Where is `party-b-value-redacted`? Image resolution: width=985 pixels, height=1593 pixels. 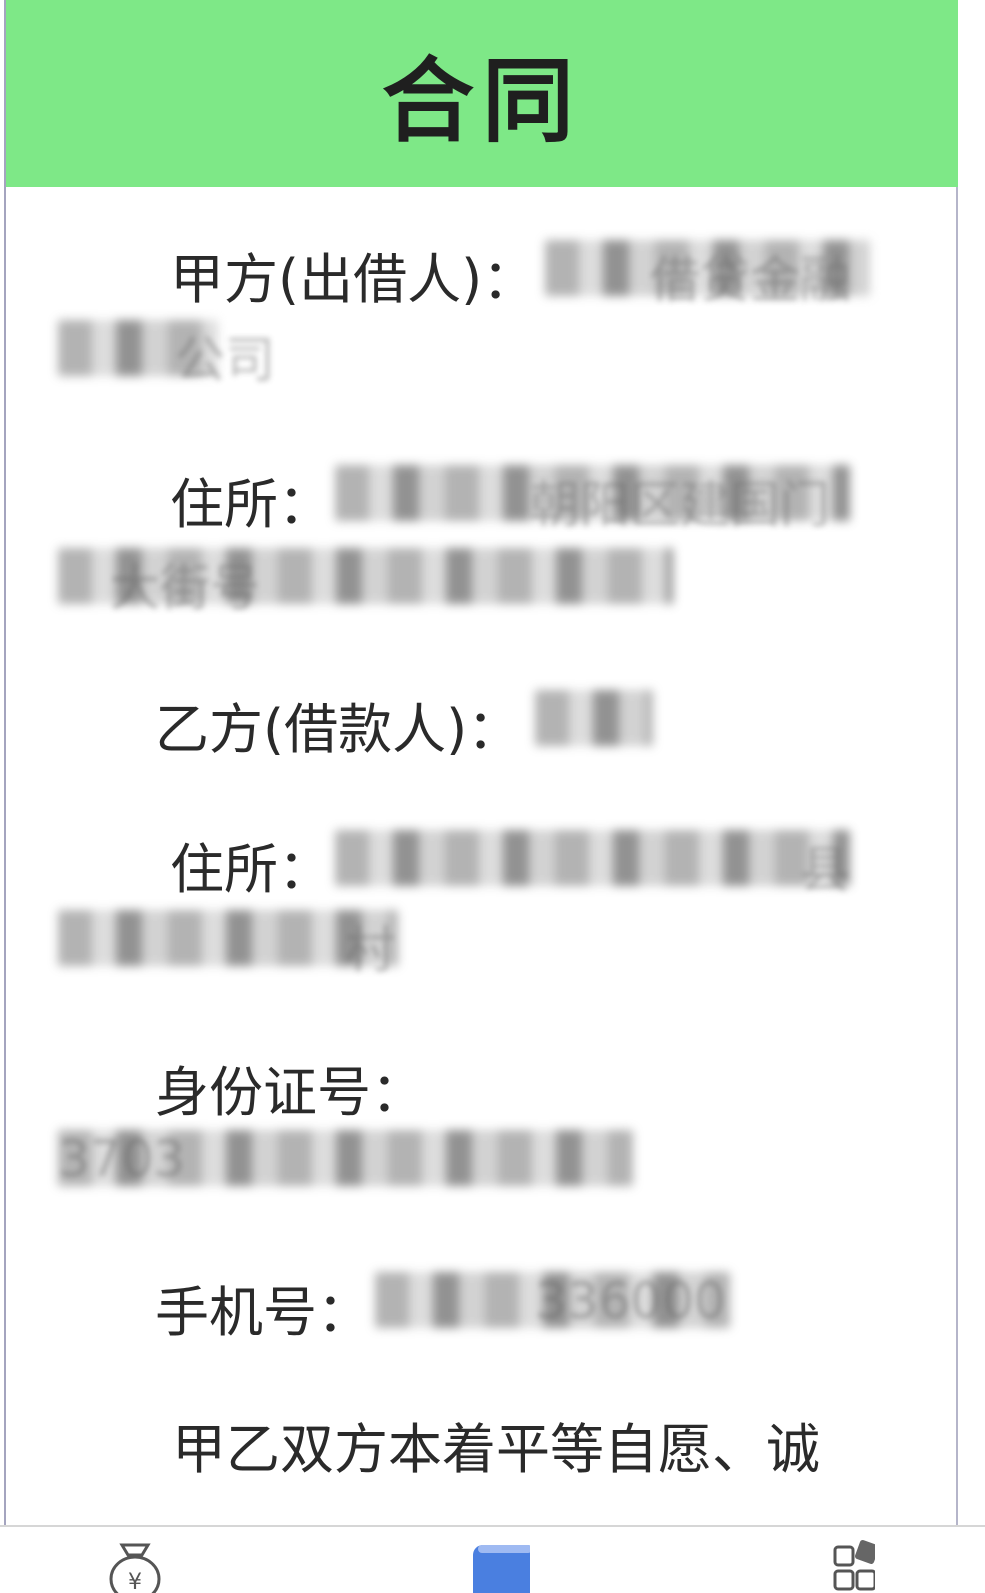 party-b-value-redacted is located at coordinates (594, 718).